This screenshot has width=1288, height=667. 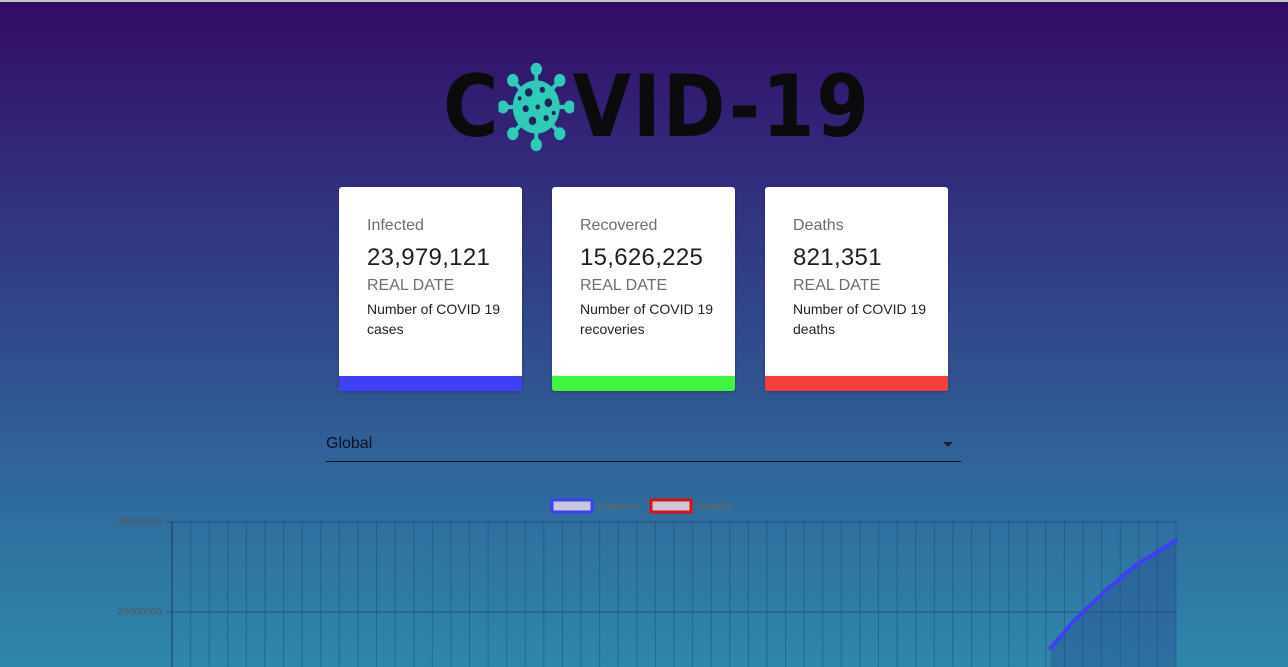 What do you see at coordinates (647, 319) in the screenshot?
I see `card-description: Number of COVID 19 recoveries` at bounding box center [647, 319].